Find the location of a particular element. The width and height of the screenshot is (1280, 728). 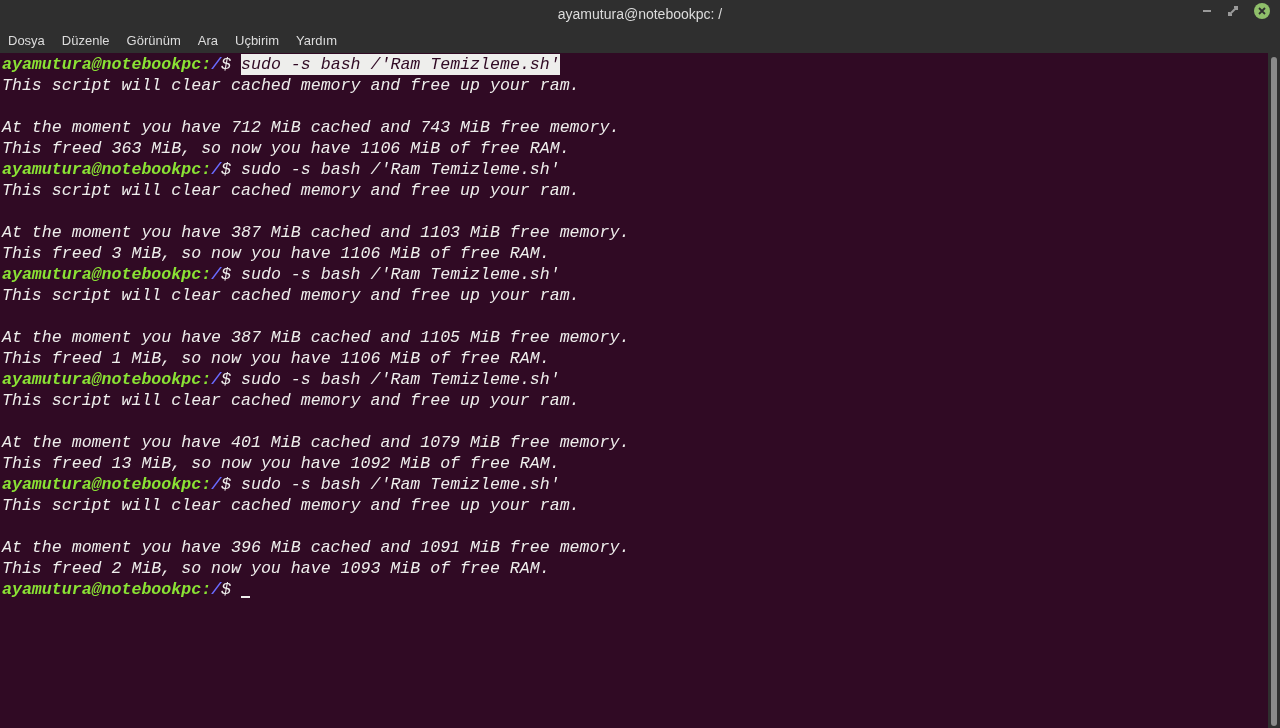

output-line: At the moment you have 387 MiB cached and 1105 MiB free memory. is located at coordinates (316, 337).